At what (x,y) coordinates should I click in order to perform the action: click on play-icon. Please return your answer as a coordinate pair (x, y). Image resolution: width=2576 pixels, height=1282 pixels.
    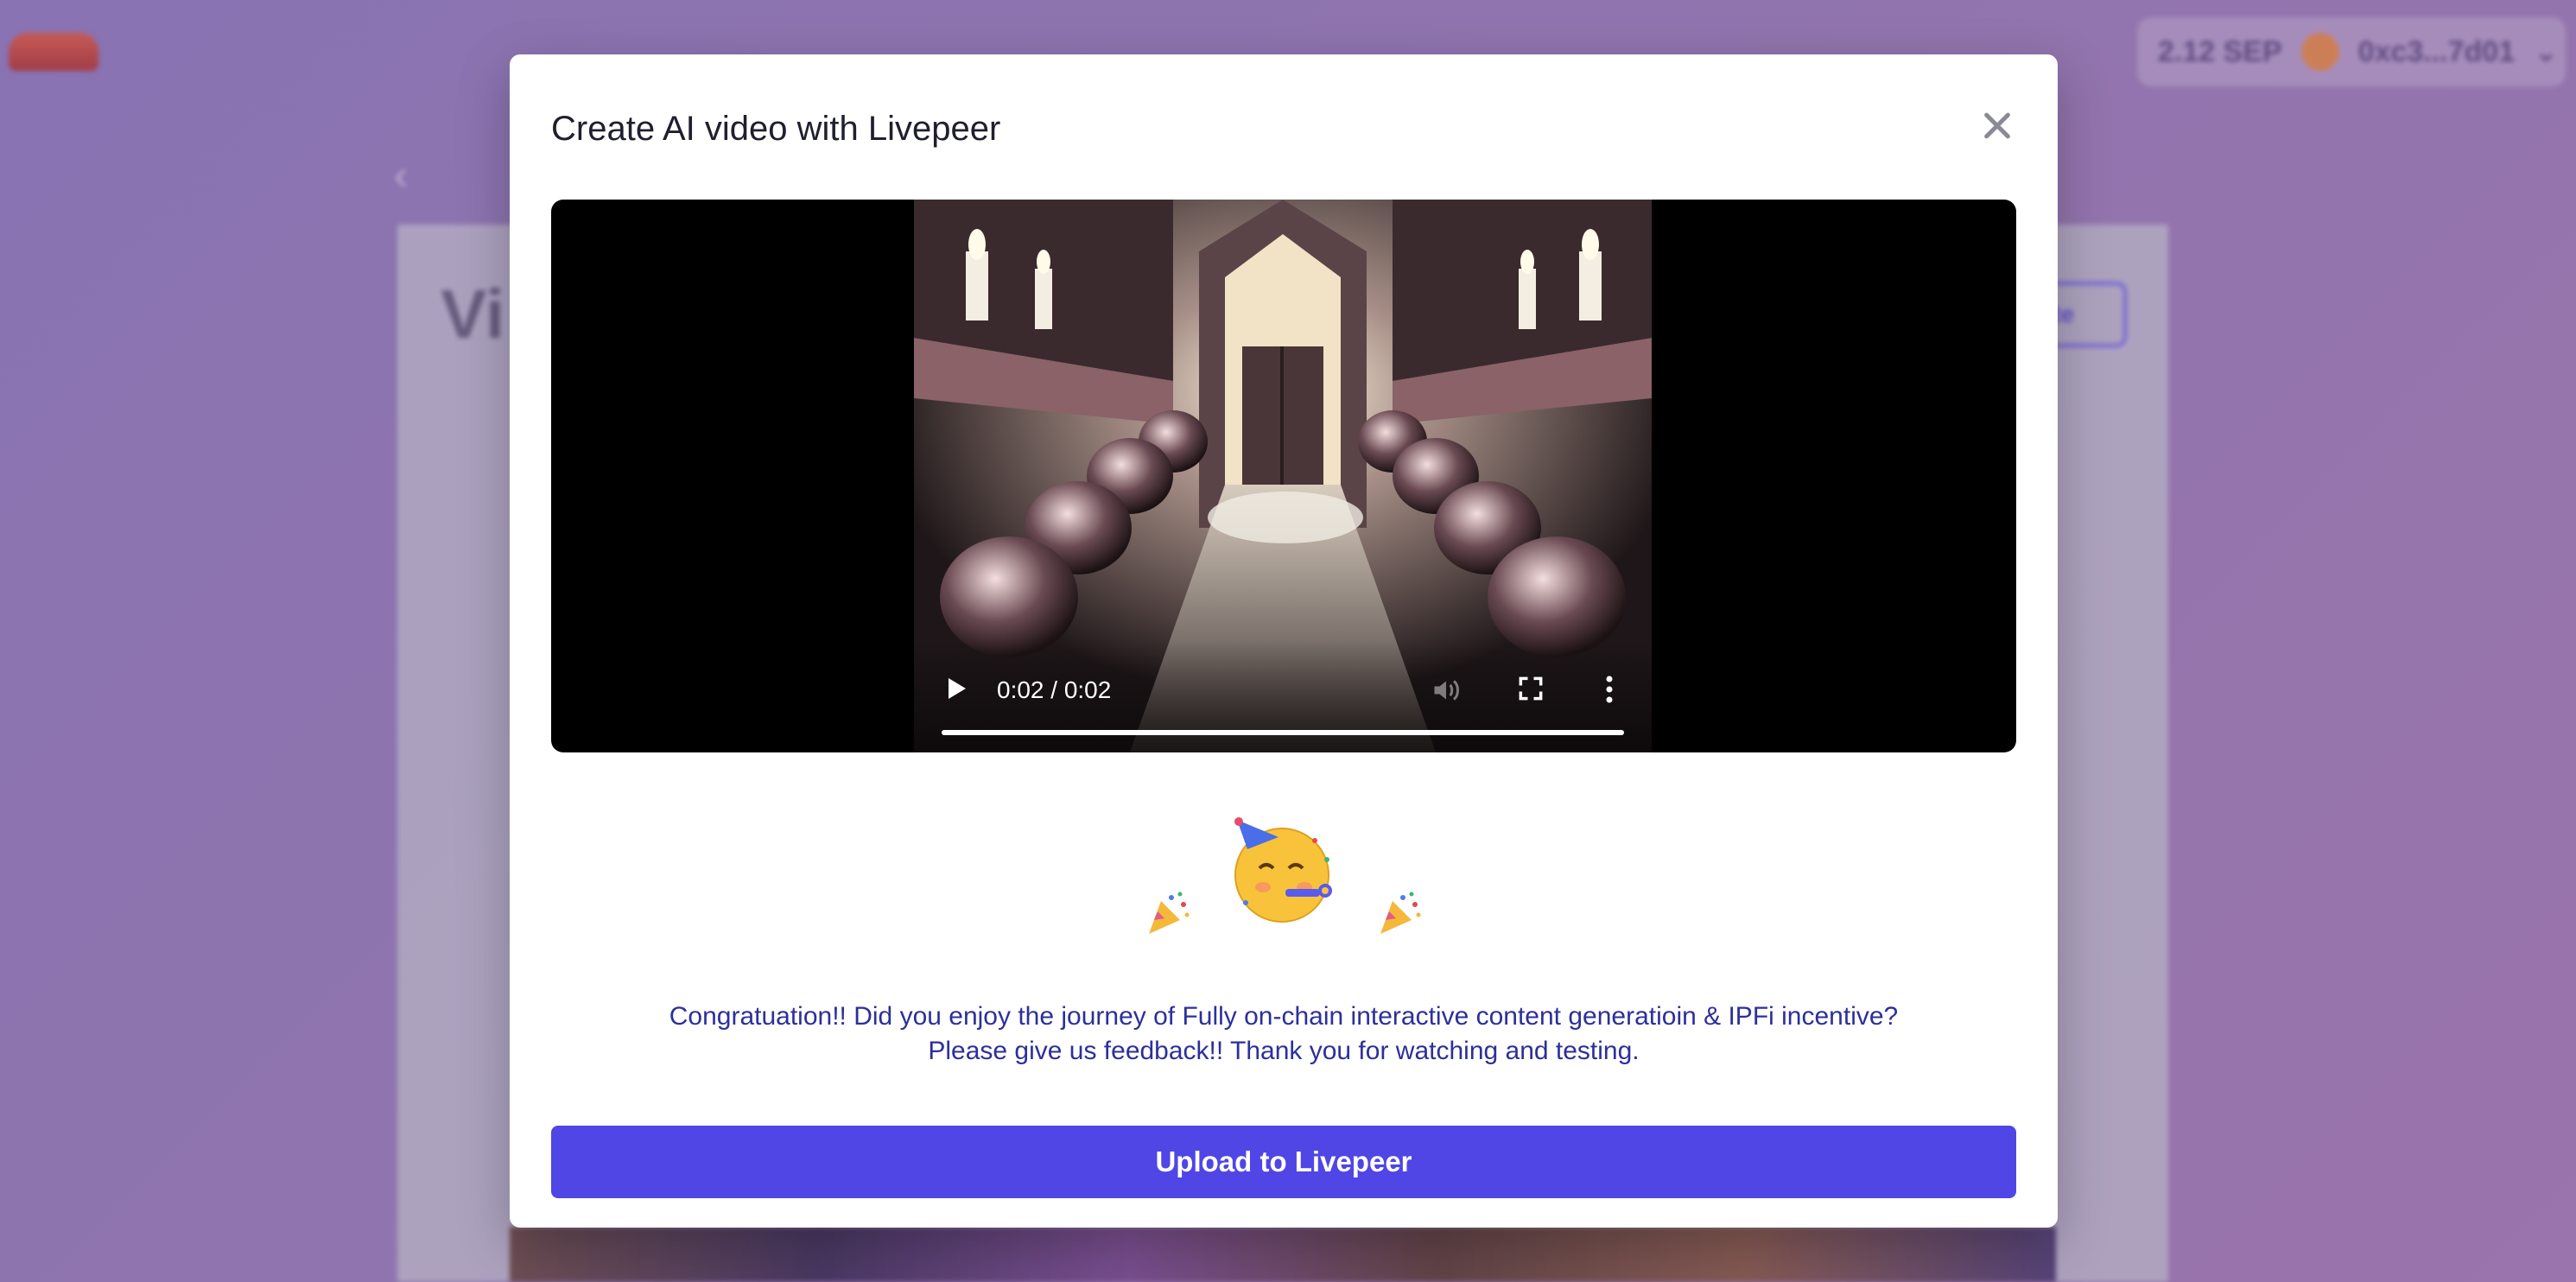
    Looking at the image, I should click on (957, 688).